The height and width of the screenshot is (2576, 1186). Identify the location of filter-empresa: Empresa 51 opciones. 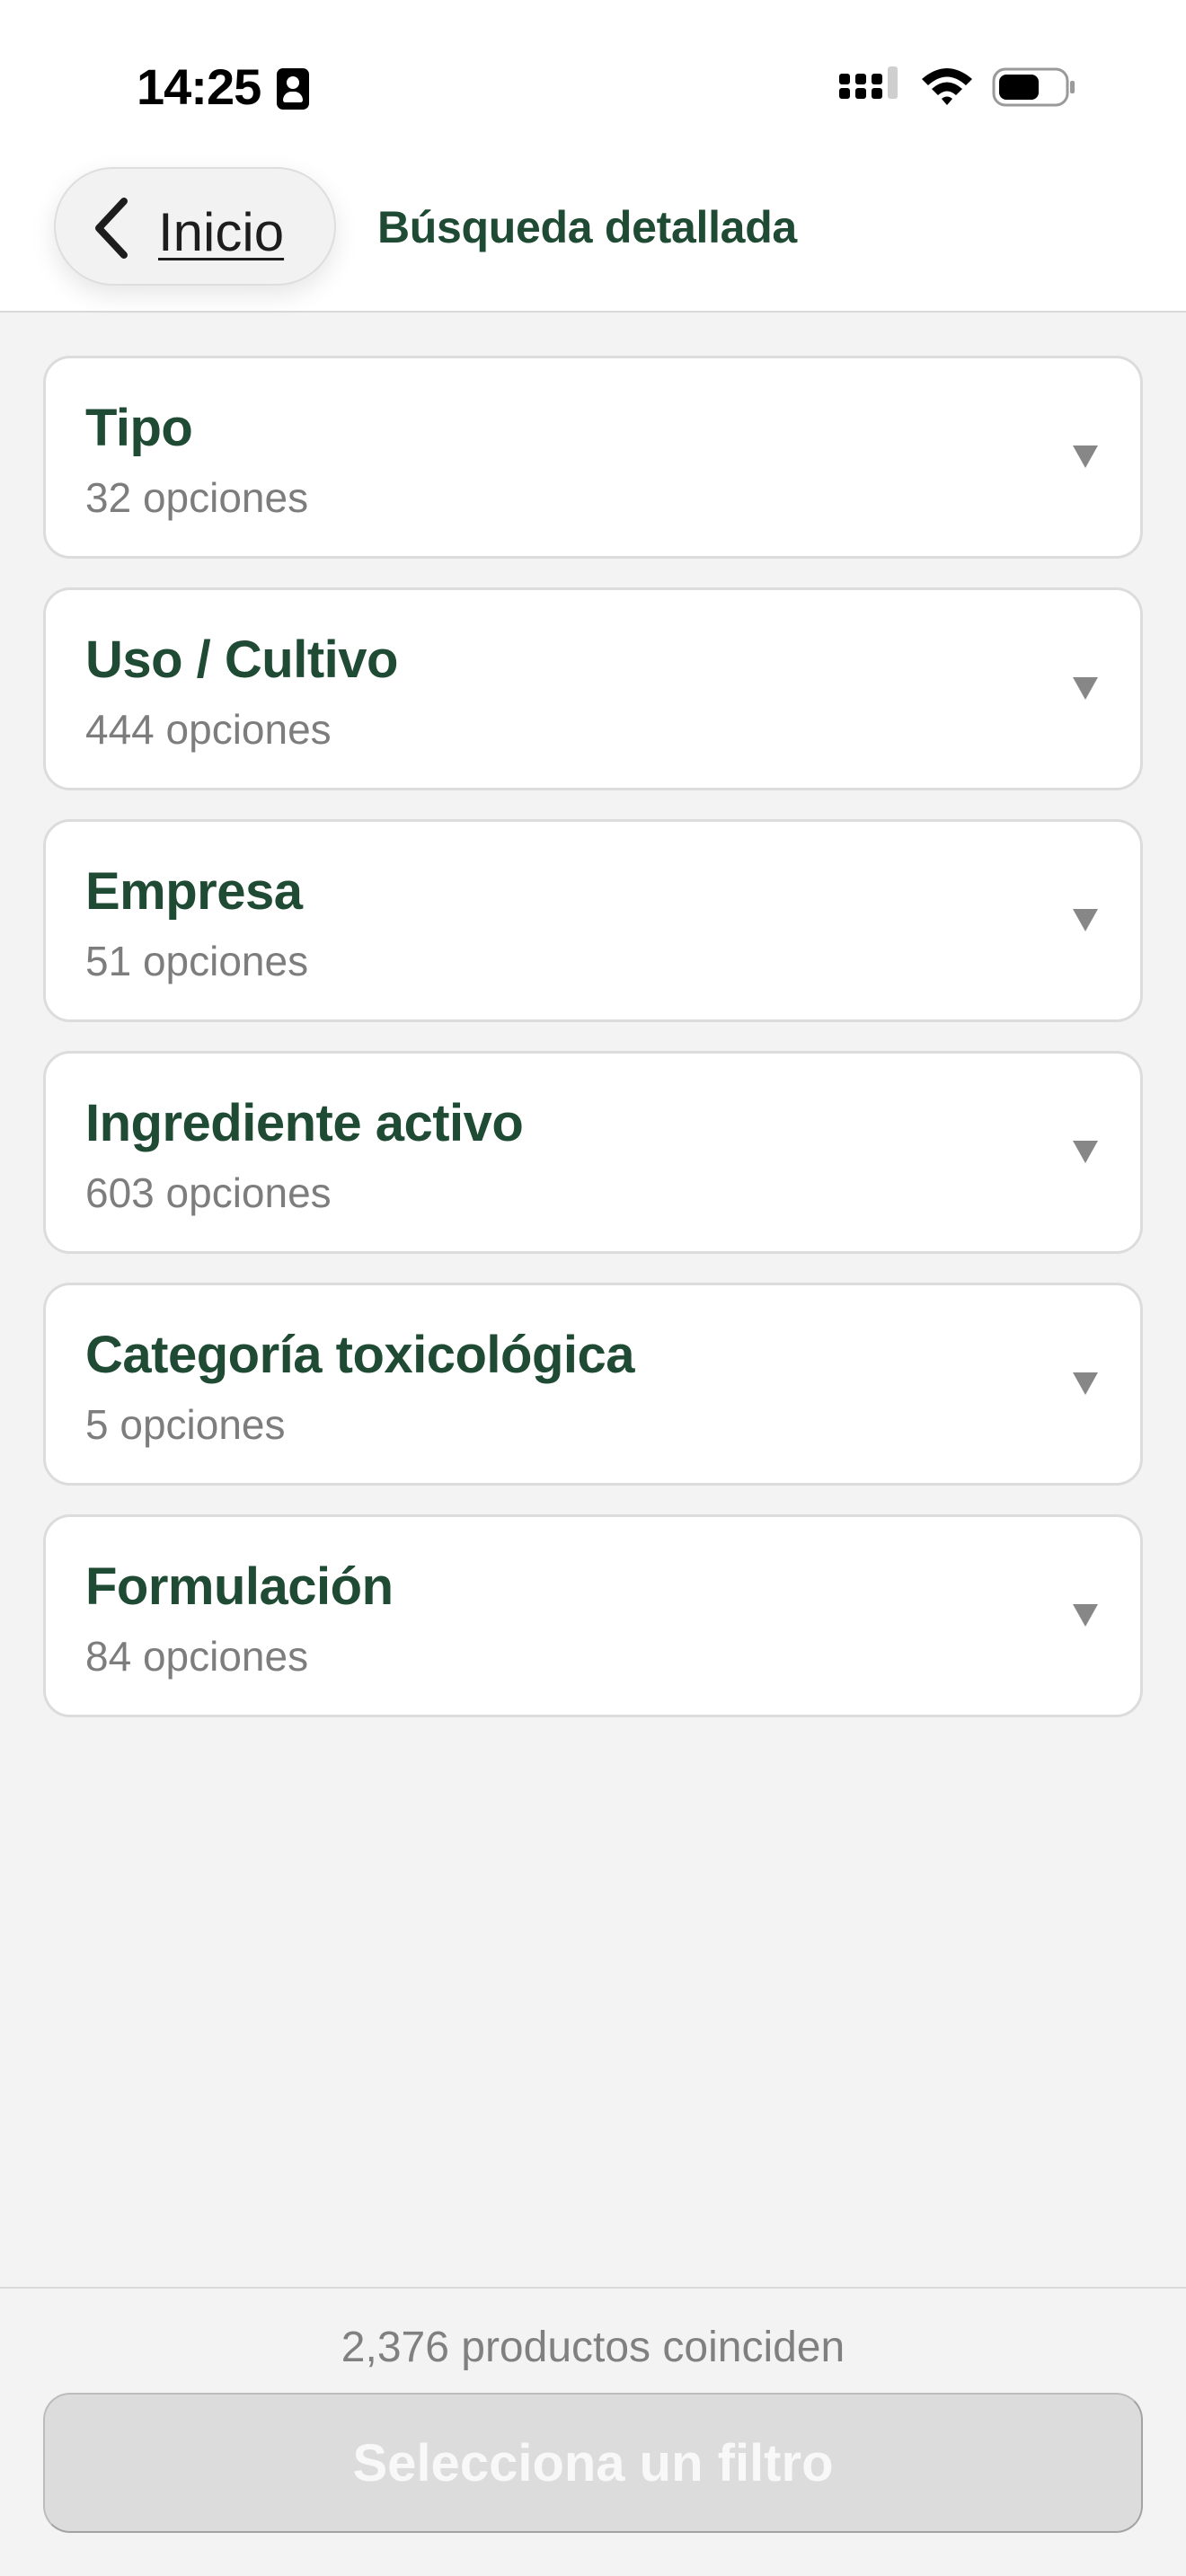
(593, 920).